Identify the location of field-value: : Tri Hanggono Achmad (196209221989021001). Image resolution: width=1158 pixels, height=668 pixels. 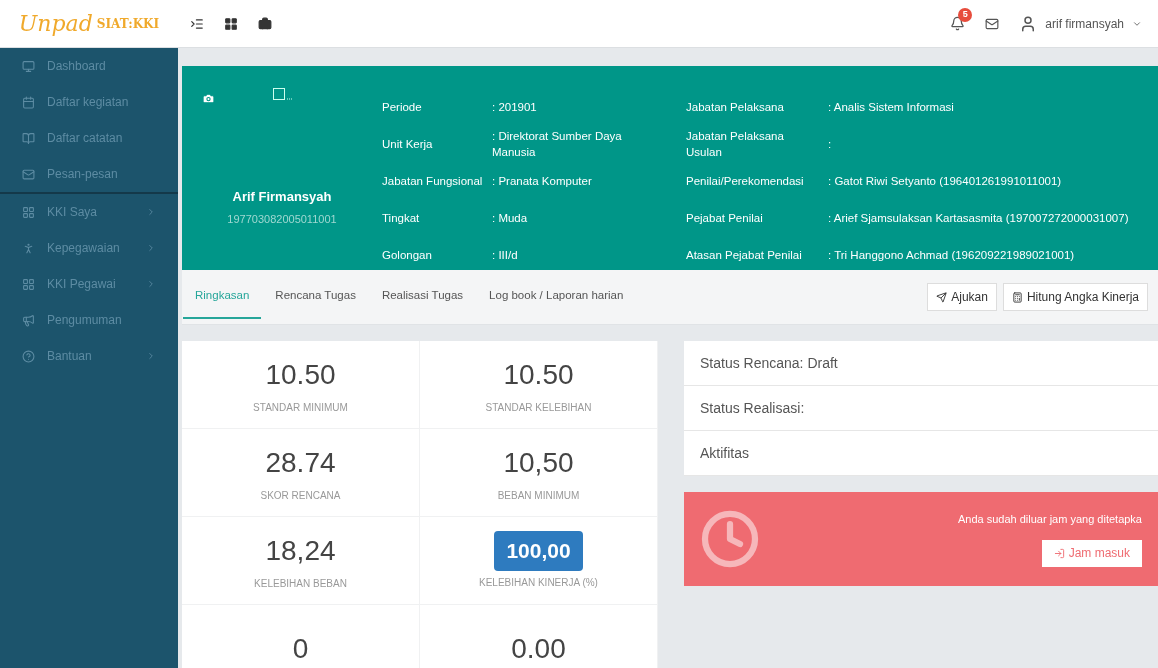
(952, 255).